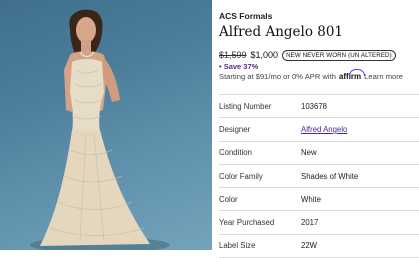  Describe the element at coordinates (233, 55) in the screenshot. I see `original-price: $1,599` at that location.